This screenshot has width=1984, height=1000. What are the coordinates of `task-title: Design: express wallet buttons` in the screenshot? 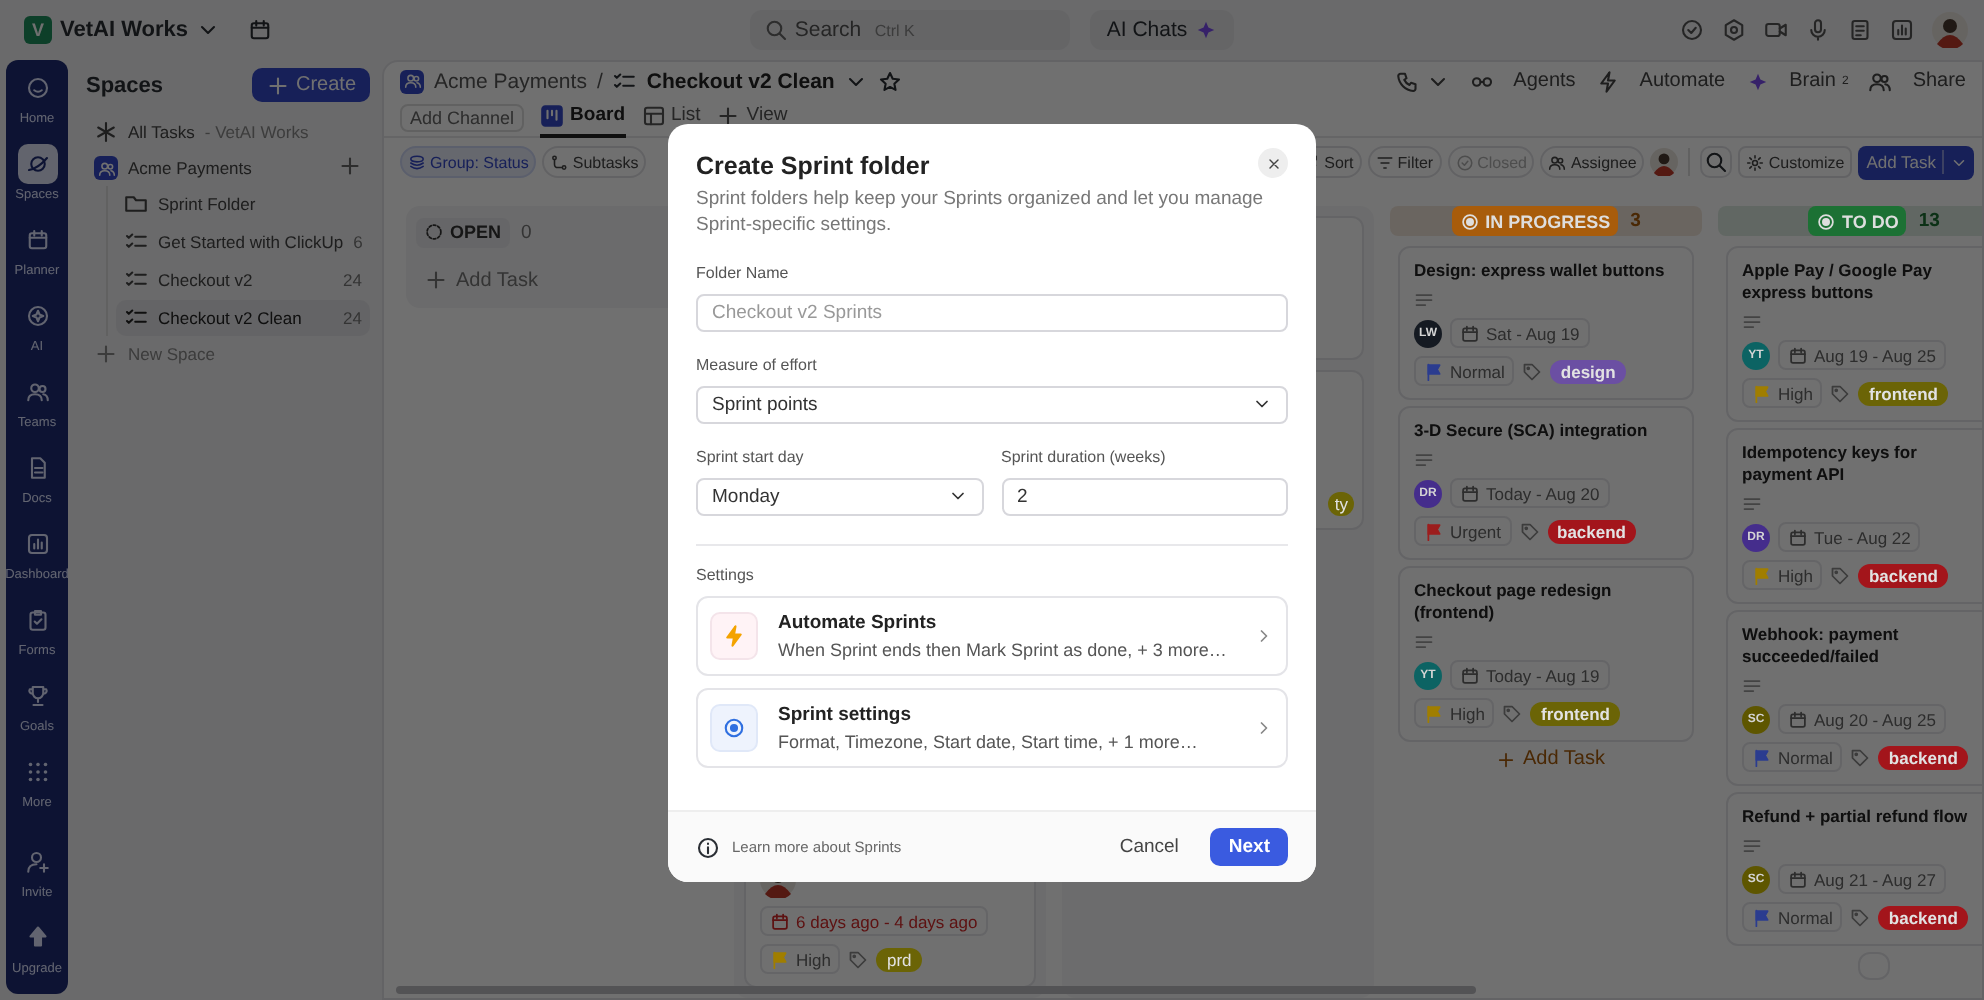 It's located at (1540, 271).